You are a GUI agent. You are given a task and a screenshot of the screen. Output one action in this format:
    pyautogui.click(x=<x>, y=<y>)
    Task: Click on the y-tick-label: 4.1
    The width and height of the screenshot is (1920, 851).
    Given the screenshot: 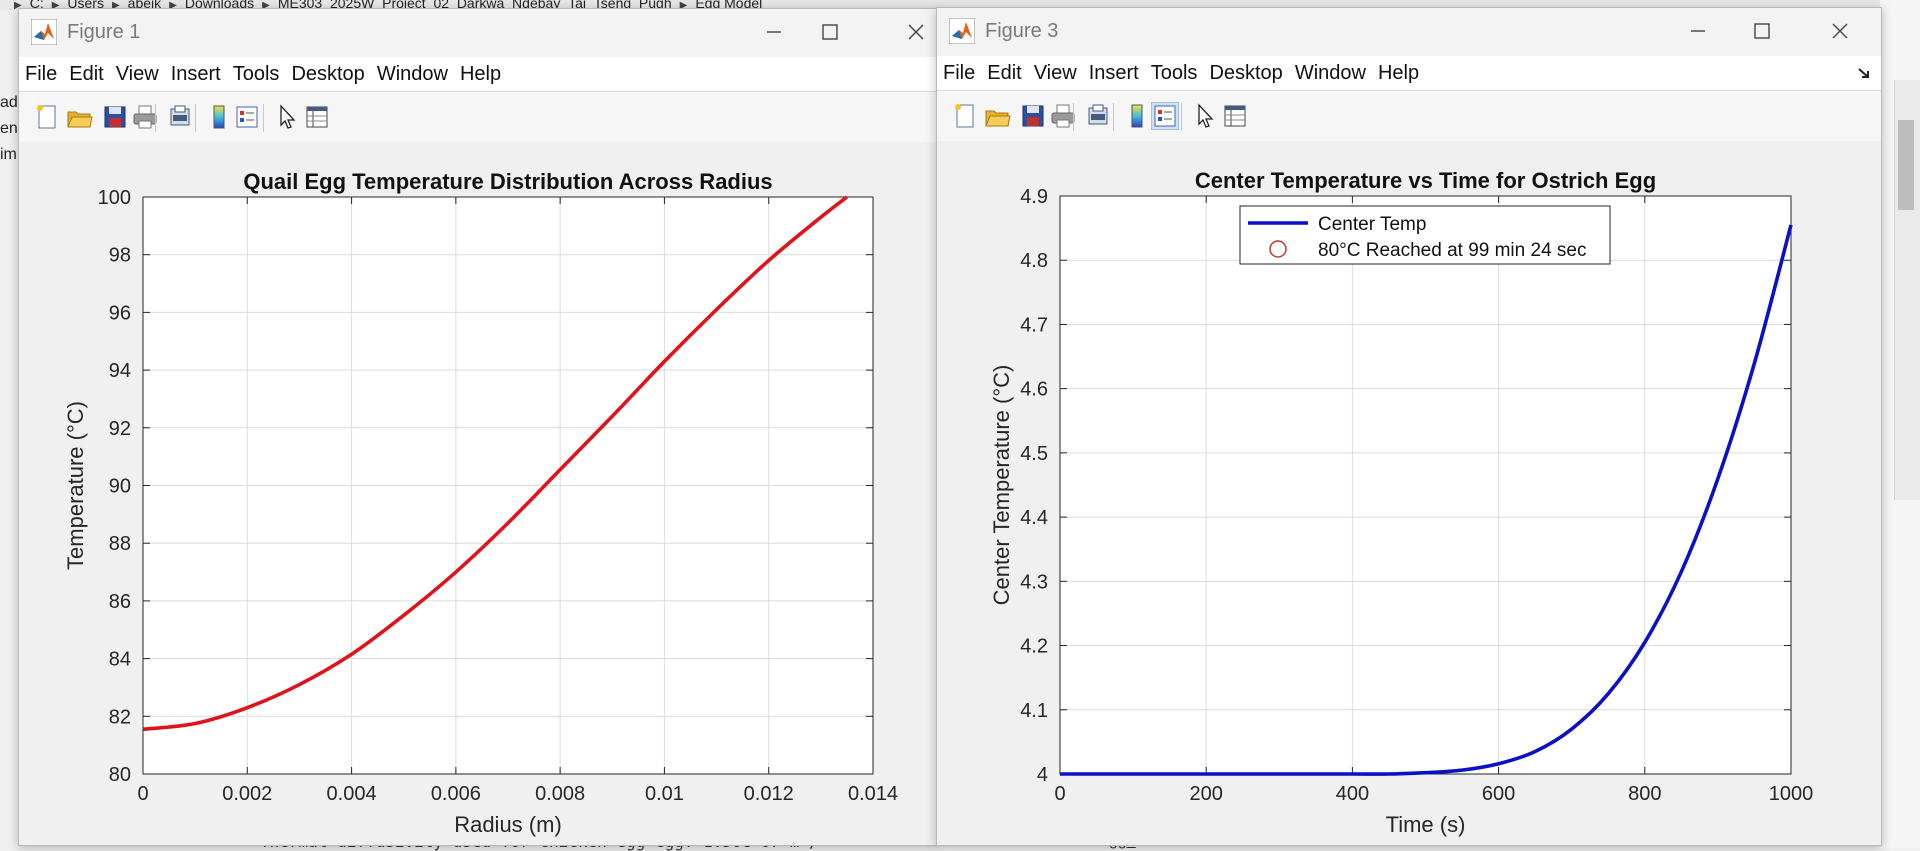 What is the action you would take?
    pyautogui.click(x=1034, y=711)
    